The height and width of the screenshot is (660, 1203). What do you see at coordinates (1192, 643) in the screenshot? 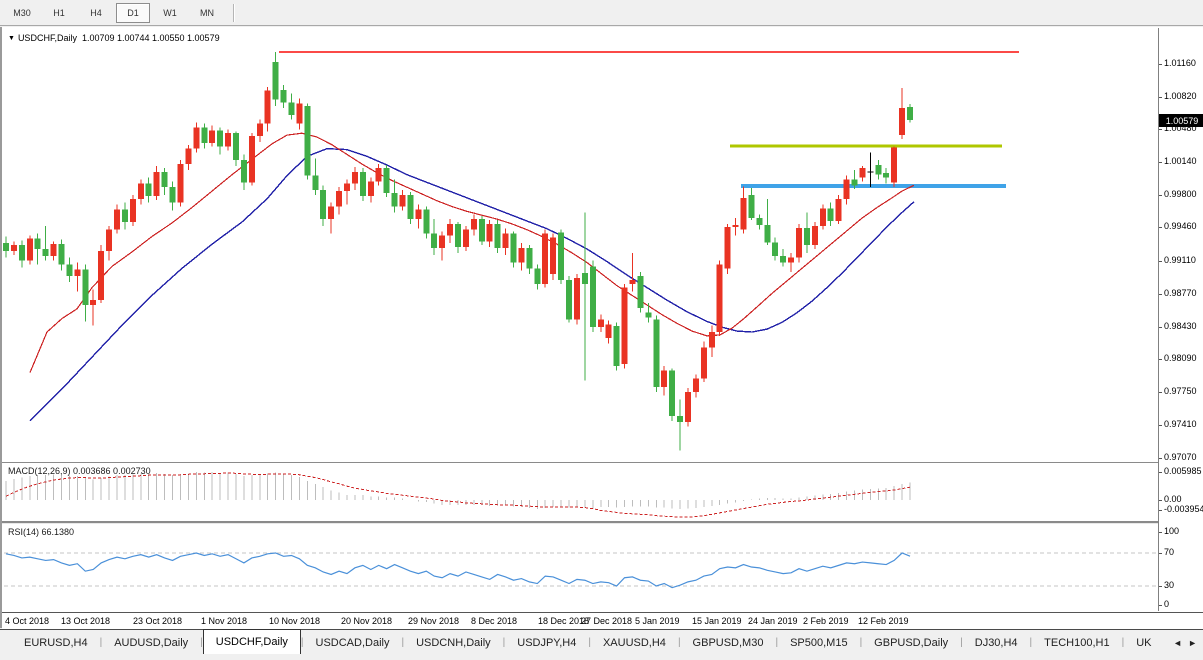
I see `tab-scroll-right-icon: ►` at bounding box center [1192, 643].